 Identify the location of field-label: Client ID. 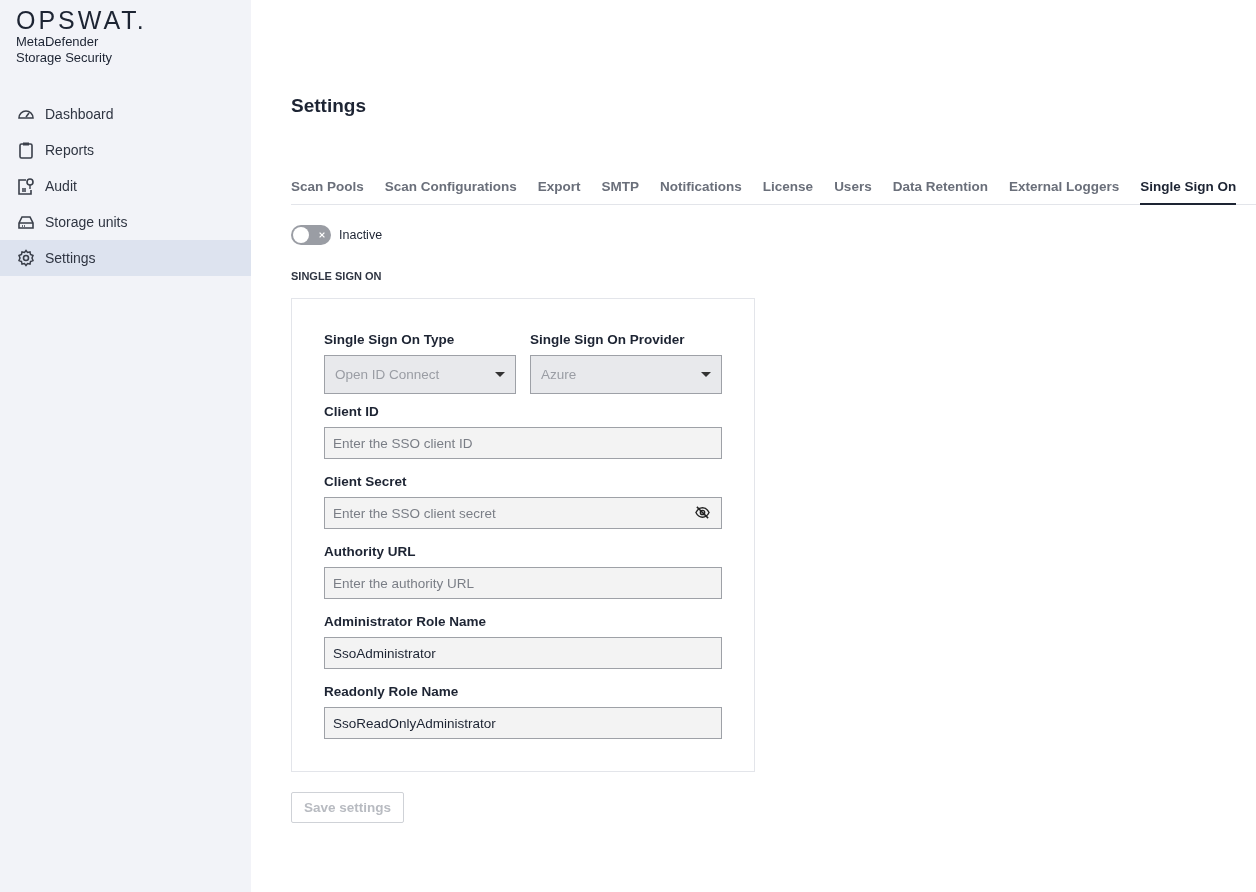
(352, 412).